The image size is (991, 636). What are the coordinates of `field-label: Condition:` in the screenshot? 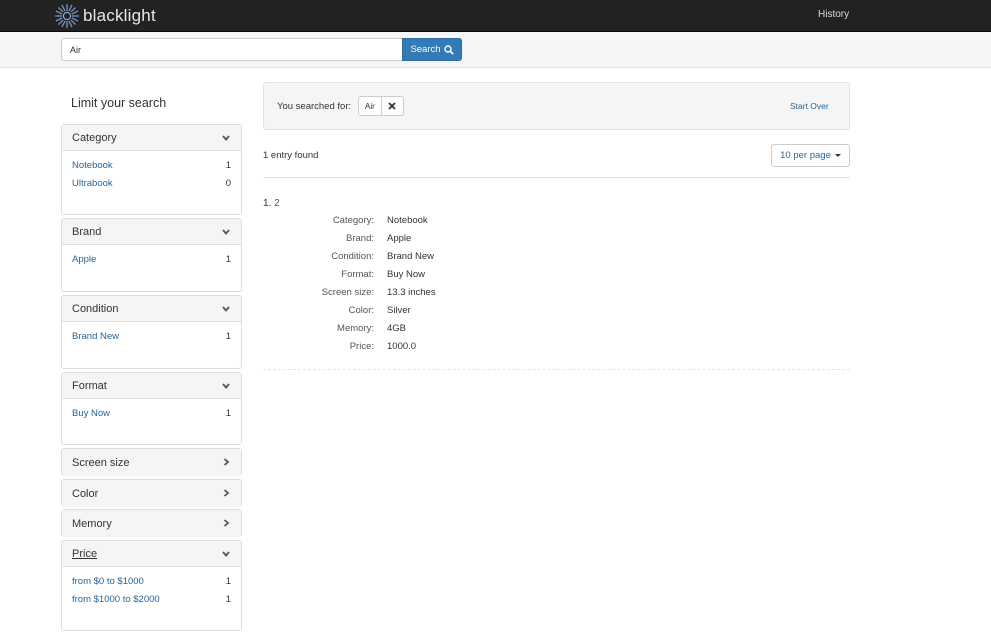 It's located at (352, 256).